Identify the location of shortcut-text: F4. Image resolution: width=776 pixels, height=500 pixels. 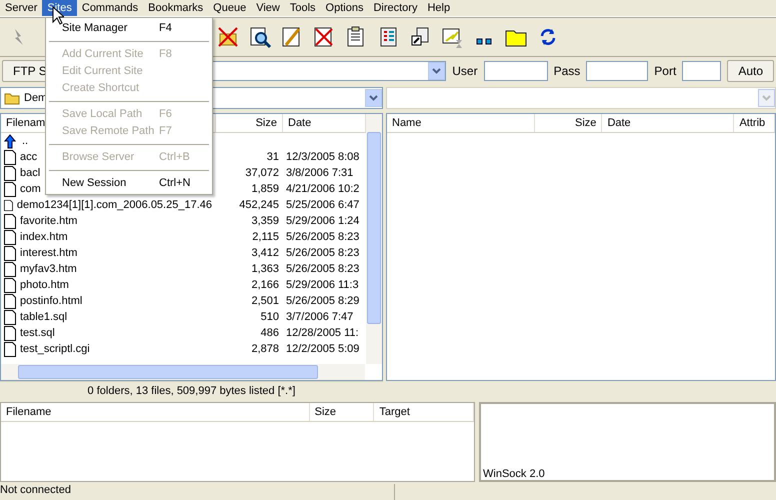
(165, 28).